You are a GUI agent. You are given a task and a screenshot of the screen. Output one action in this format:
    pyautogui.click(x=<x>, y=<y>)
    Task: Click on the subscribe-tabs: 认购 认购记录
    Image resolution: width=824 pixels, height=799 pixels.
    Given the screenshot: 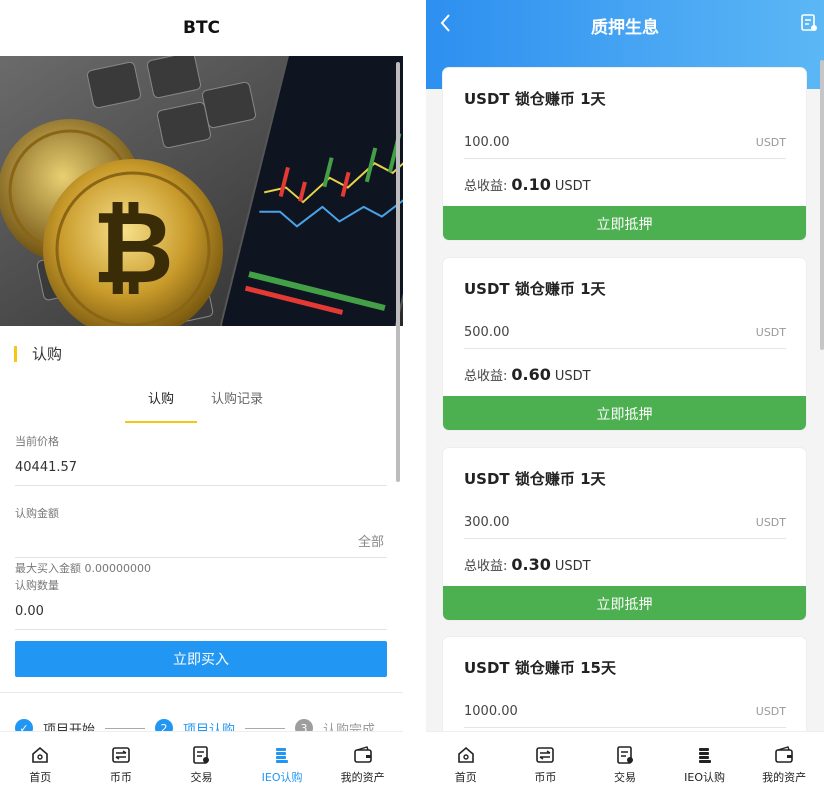 What is the action you would take?
    pyautogui.click(x=201, y=405)
    